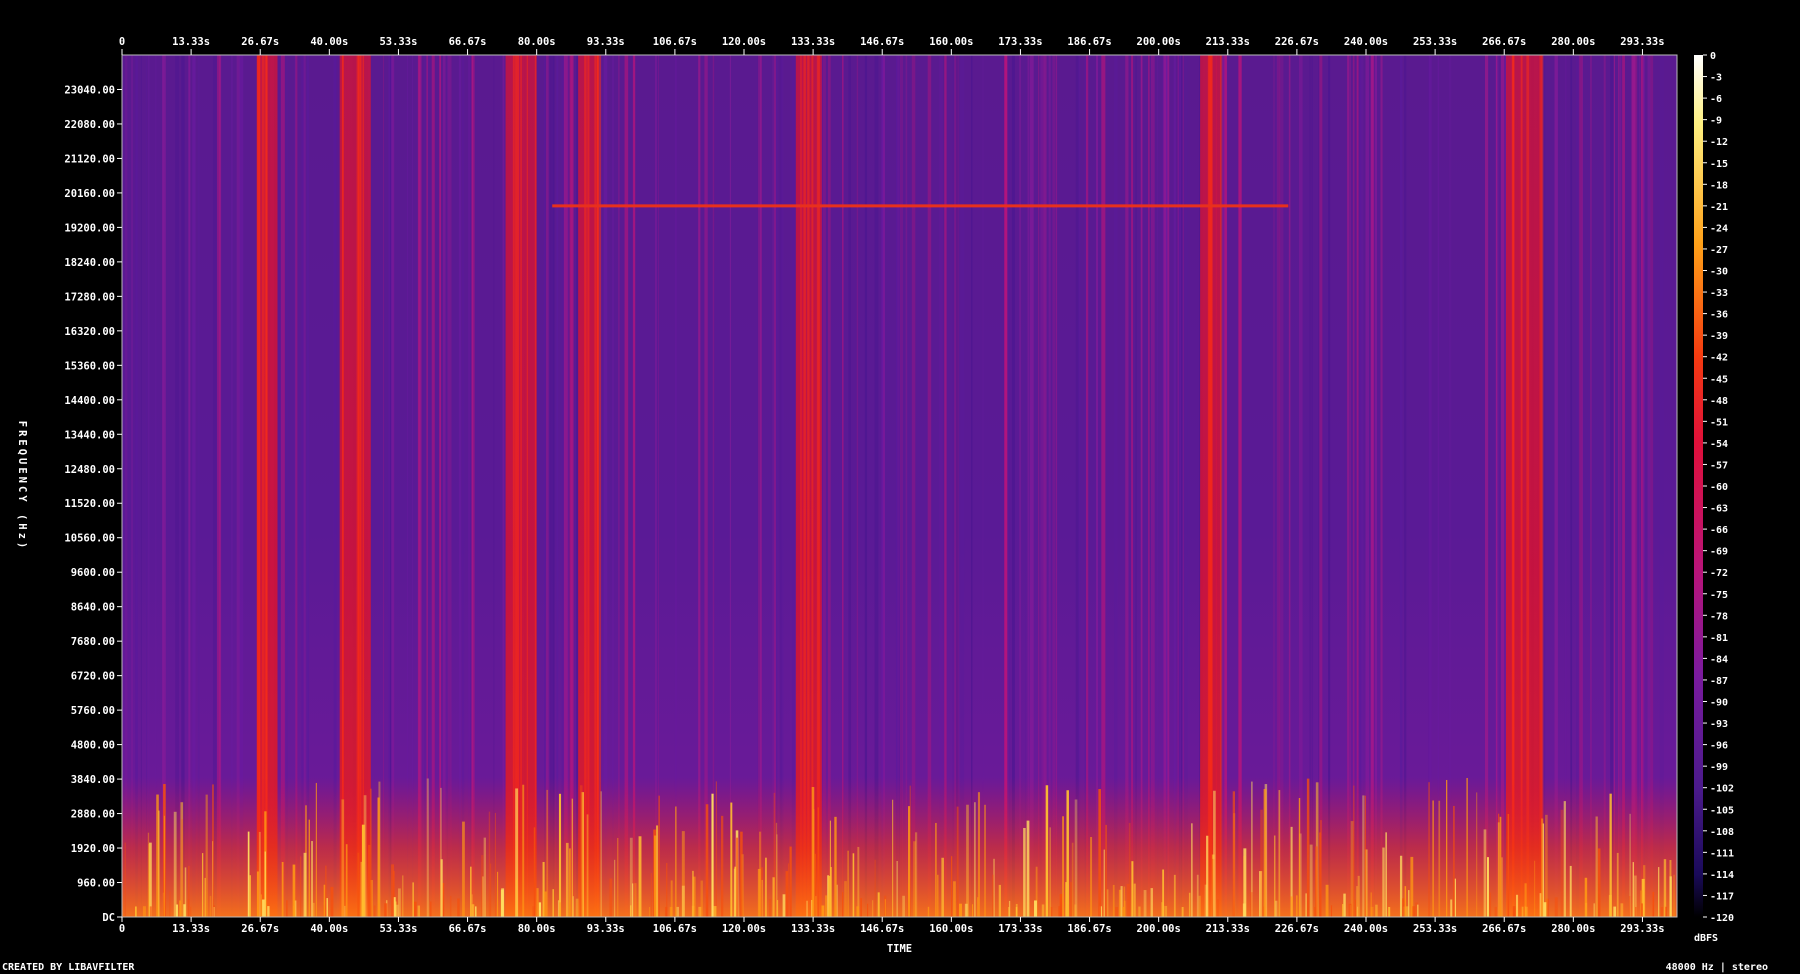 This screenshot has width=1800, height=974. Describe the element at coordinates (329, 42) in the screenshot. I see `x-tick-label: 40.00s` at that location.